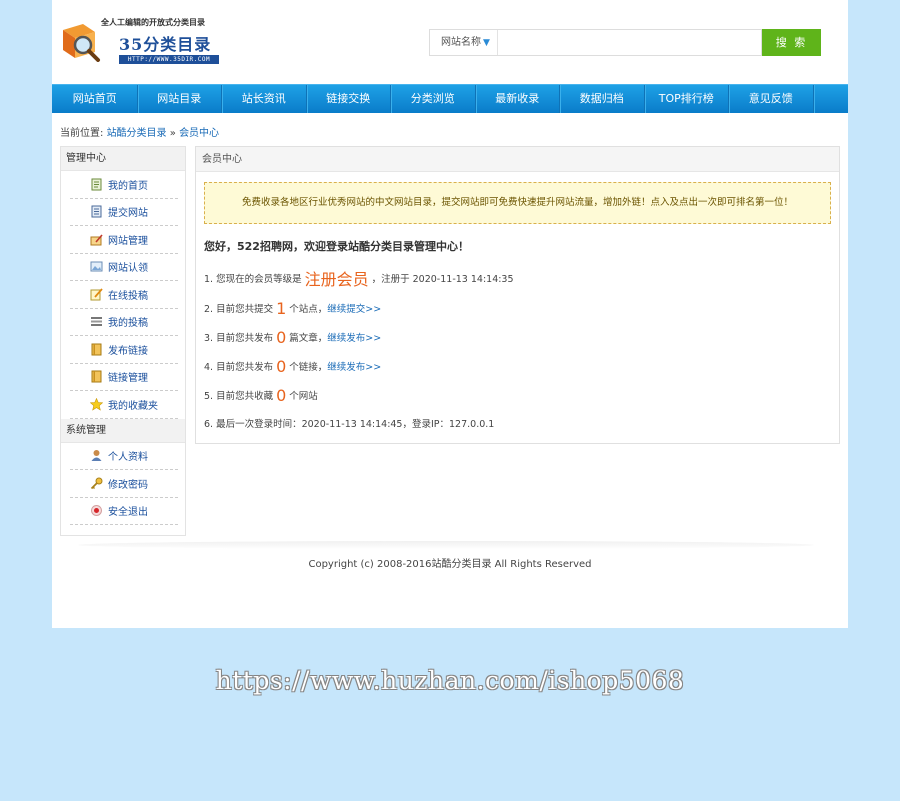 The height and width of the screenshot is (801, 900). What do you see at coordinates (281, 308) in the screenshot?
I see `sites-count: 1` at bounding box center [281, 308].